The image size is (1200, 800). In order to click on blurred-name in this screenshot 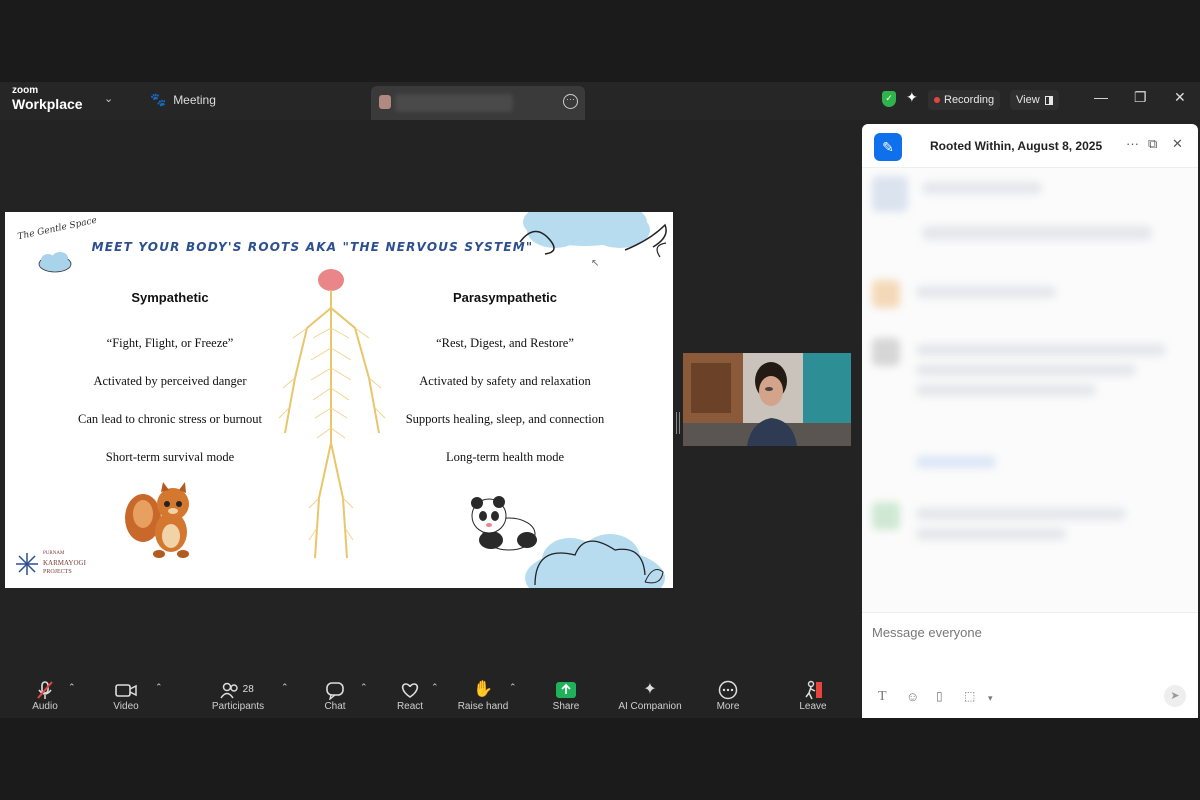, I will do `click(454, 103)`.